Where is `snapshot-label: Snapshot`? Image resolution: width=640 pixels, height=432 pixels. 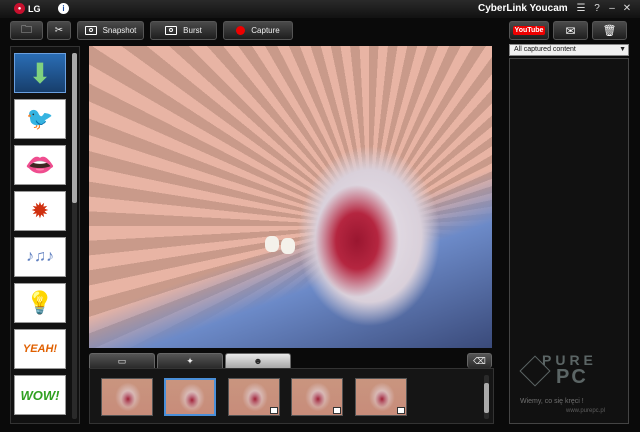
snapshot-label: Snapshot is located at coordinates (119, 30).